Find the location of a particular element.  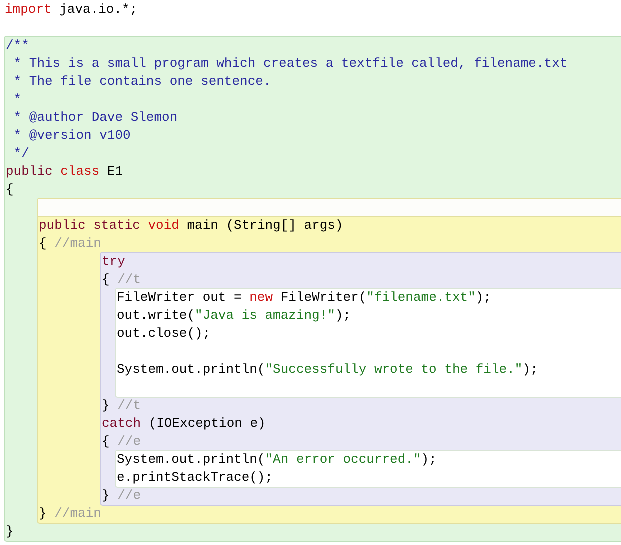

code-line: FileWriter out = new FileWriter("filename.txt"); is located at coordinates (304, 298).